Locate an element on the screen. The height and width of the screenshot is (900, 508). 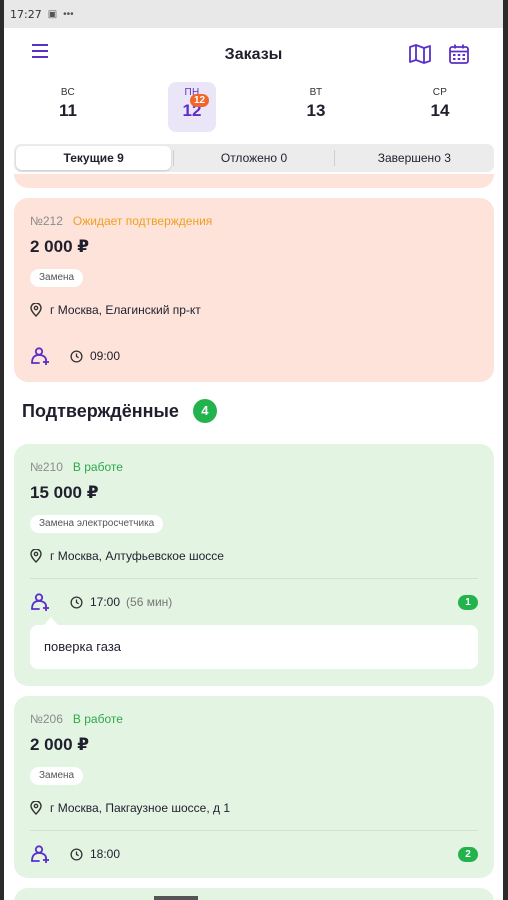
section-title-text: Подтверждённые is located at coordinates (100, 410).